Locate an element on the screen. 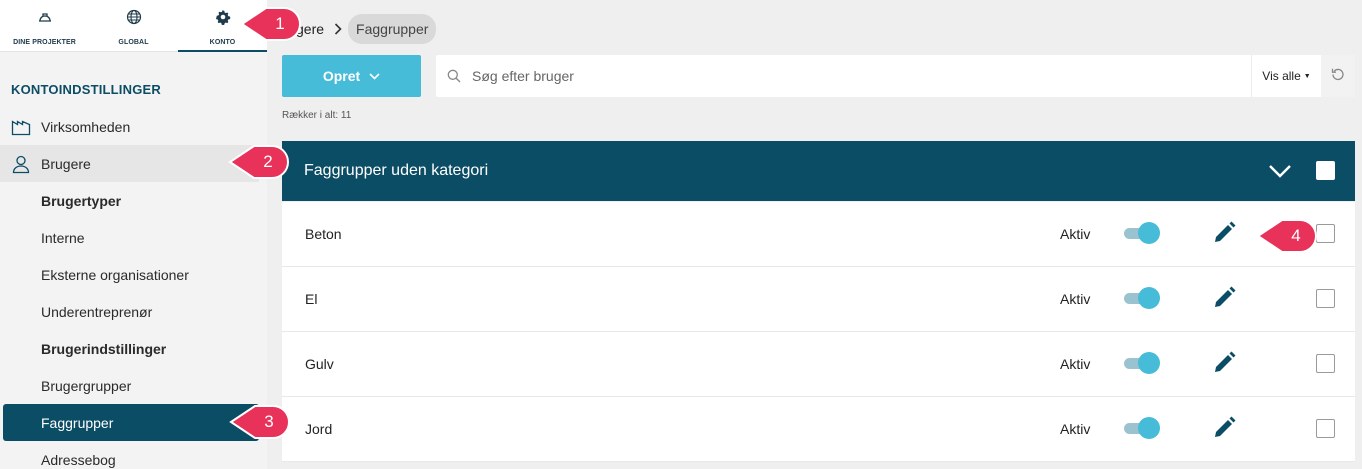 The height and width of the screenshot is (469, 1362). breadcrumb-current: Faggrupper is located at coordinates (392, 29).